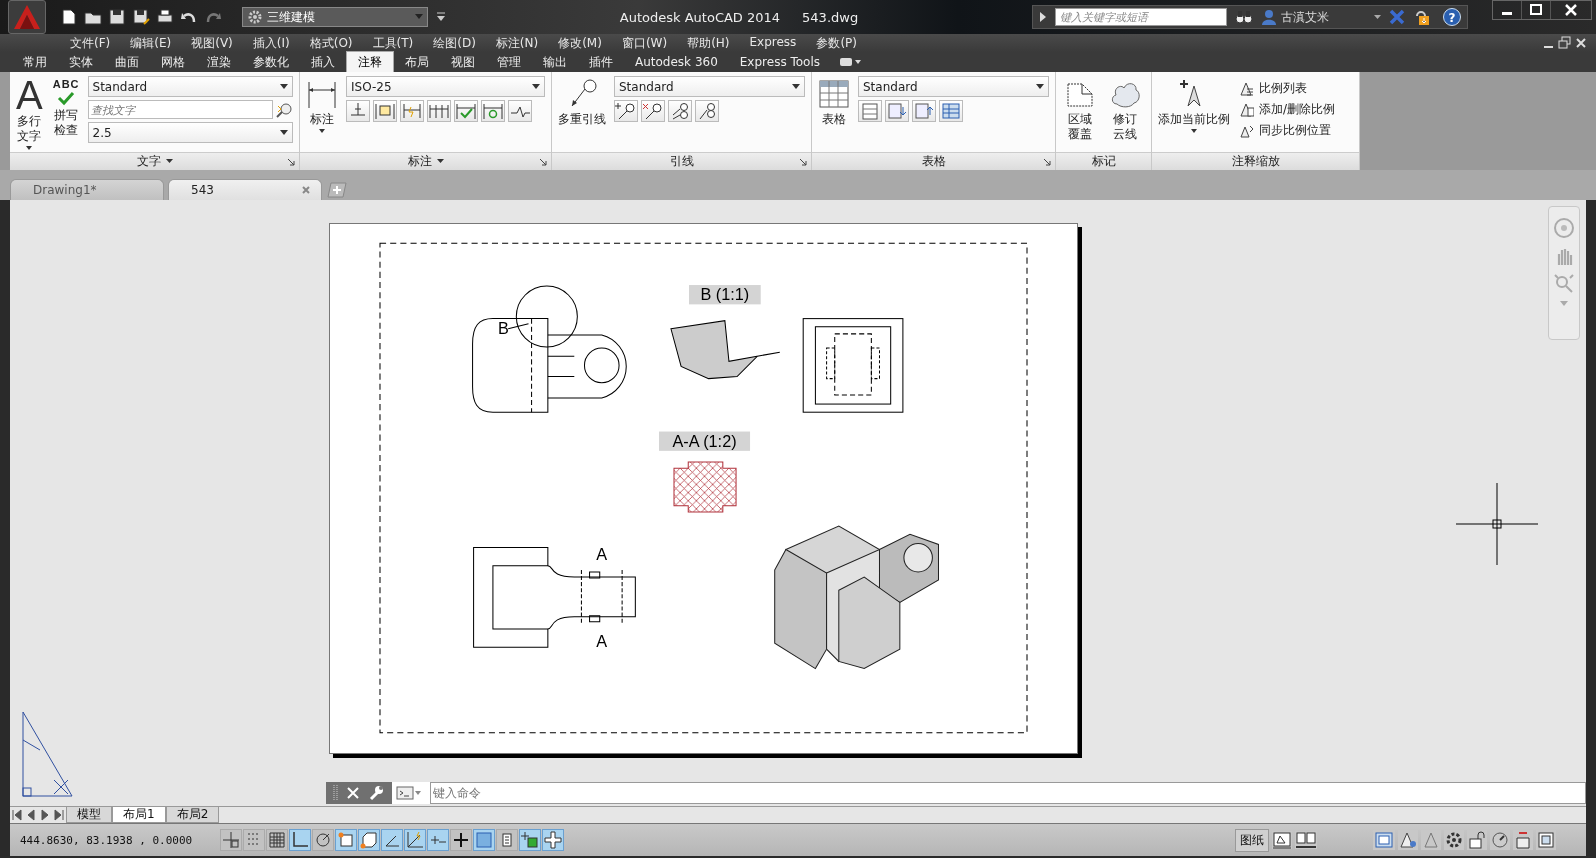 Image resolution: width=1596 pixels, height=858 pixels. I want to click on menu-item: 标注(N), so click(517, 43).